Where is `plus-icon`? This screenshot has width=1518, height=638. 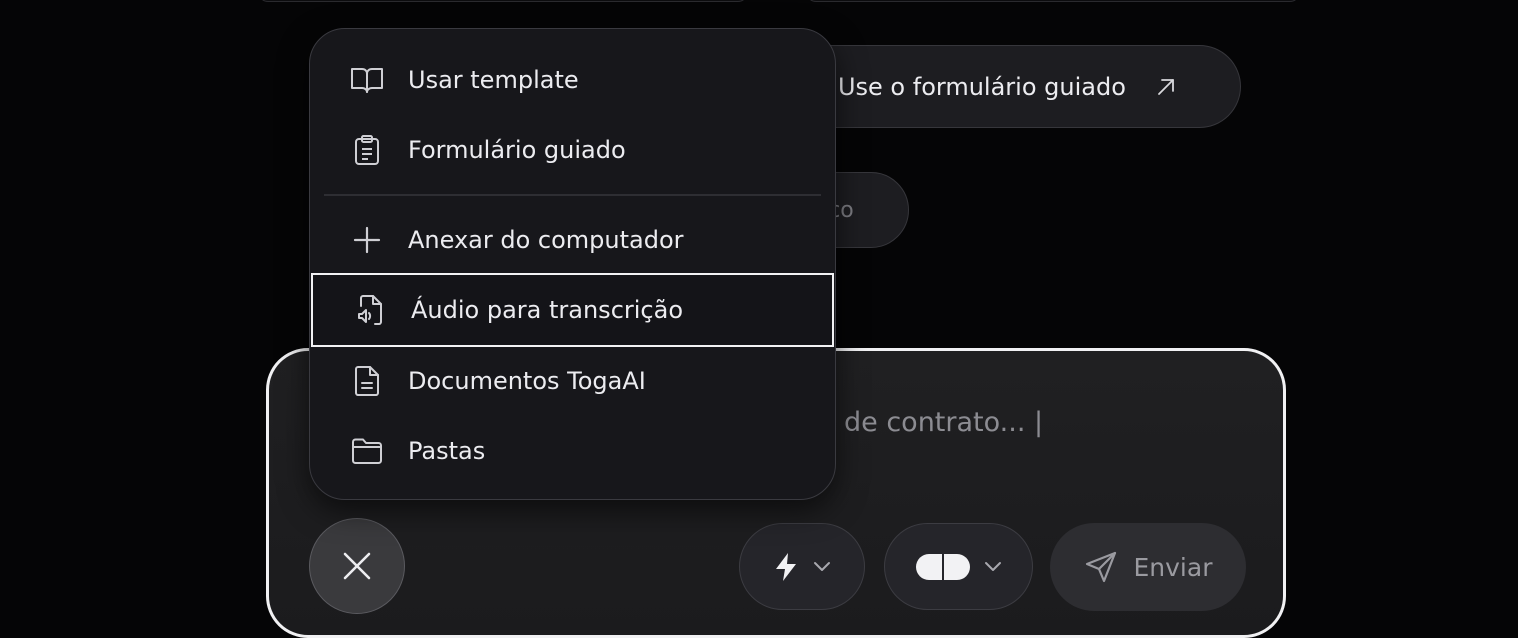 plus-icon is located at coordinates (367, 240).